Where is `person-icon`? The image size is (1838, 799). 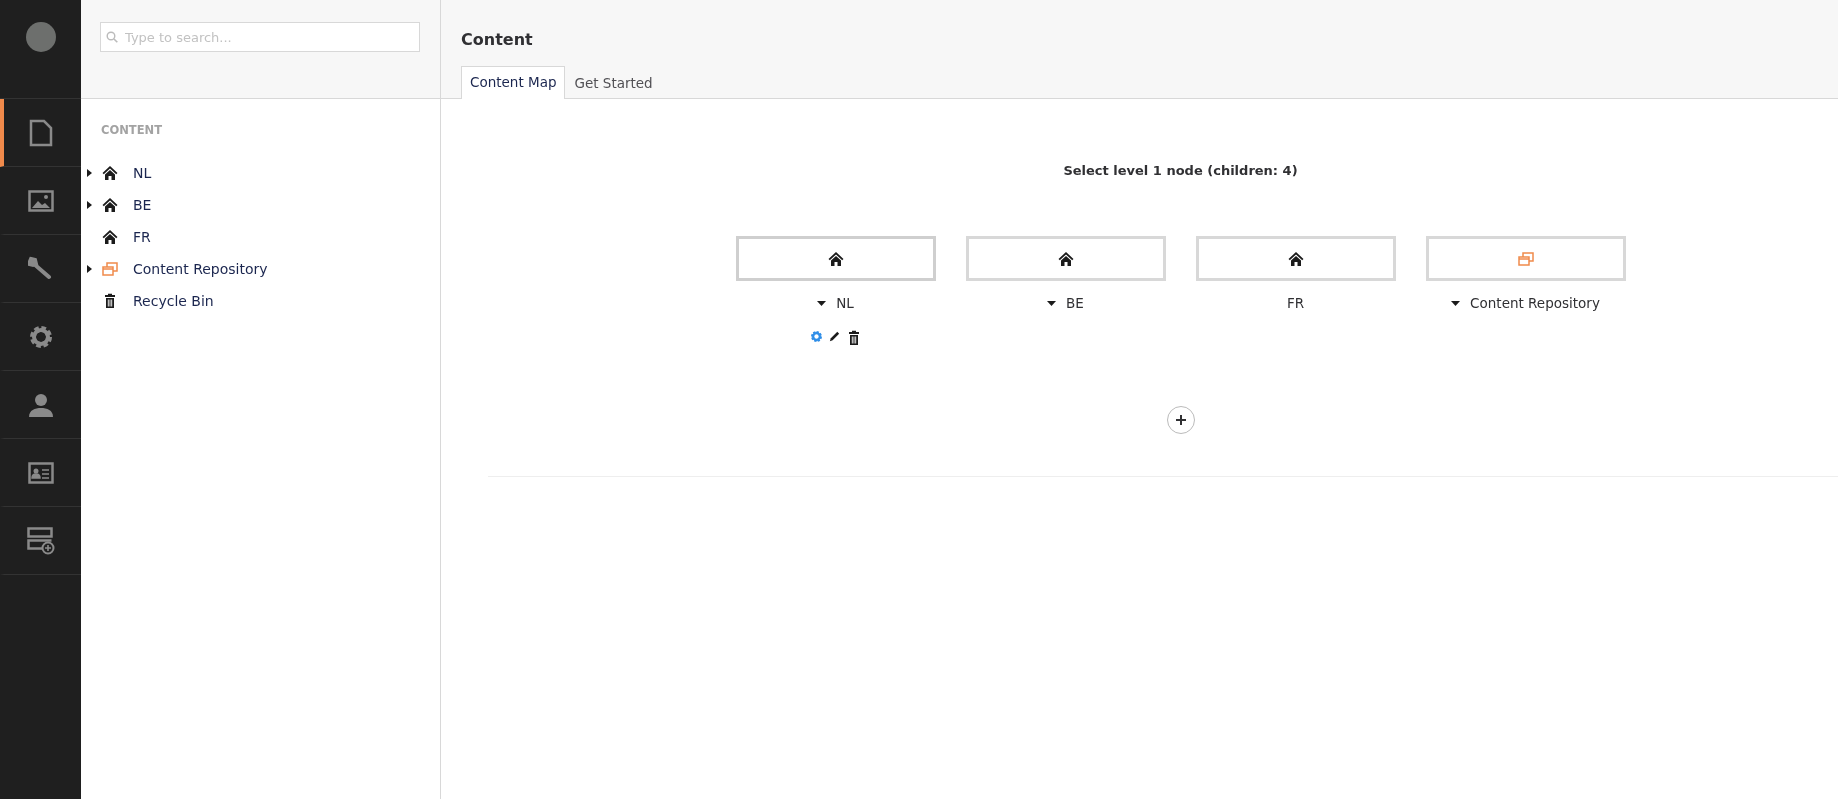
person-icon is located at coordinates (40, 404).